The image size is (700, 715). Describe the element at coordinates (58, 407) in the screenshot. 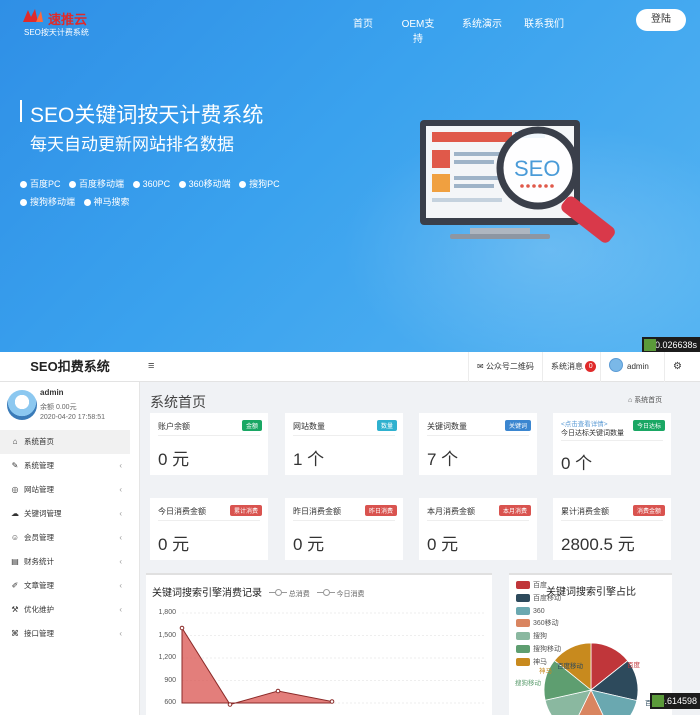

I see `user-balance: 余额 0.00元` at that location.